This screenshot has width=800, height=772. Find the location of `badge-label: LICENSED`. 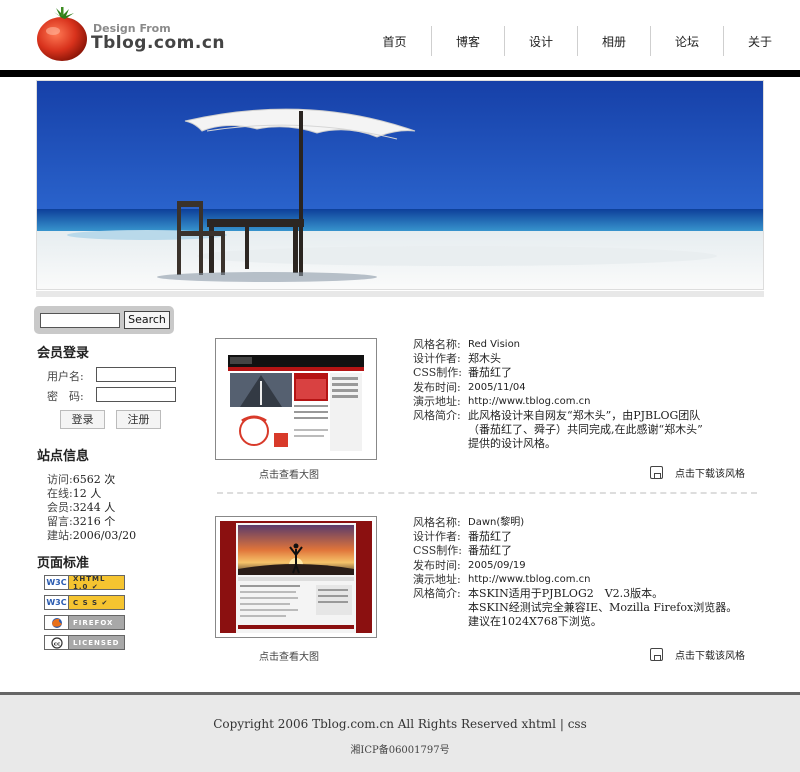

badge-label: LICENSED is located at coordinates (96, 642).